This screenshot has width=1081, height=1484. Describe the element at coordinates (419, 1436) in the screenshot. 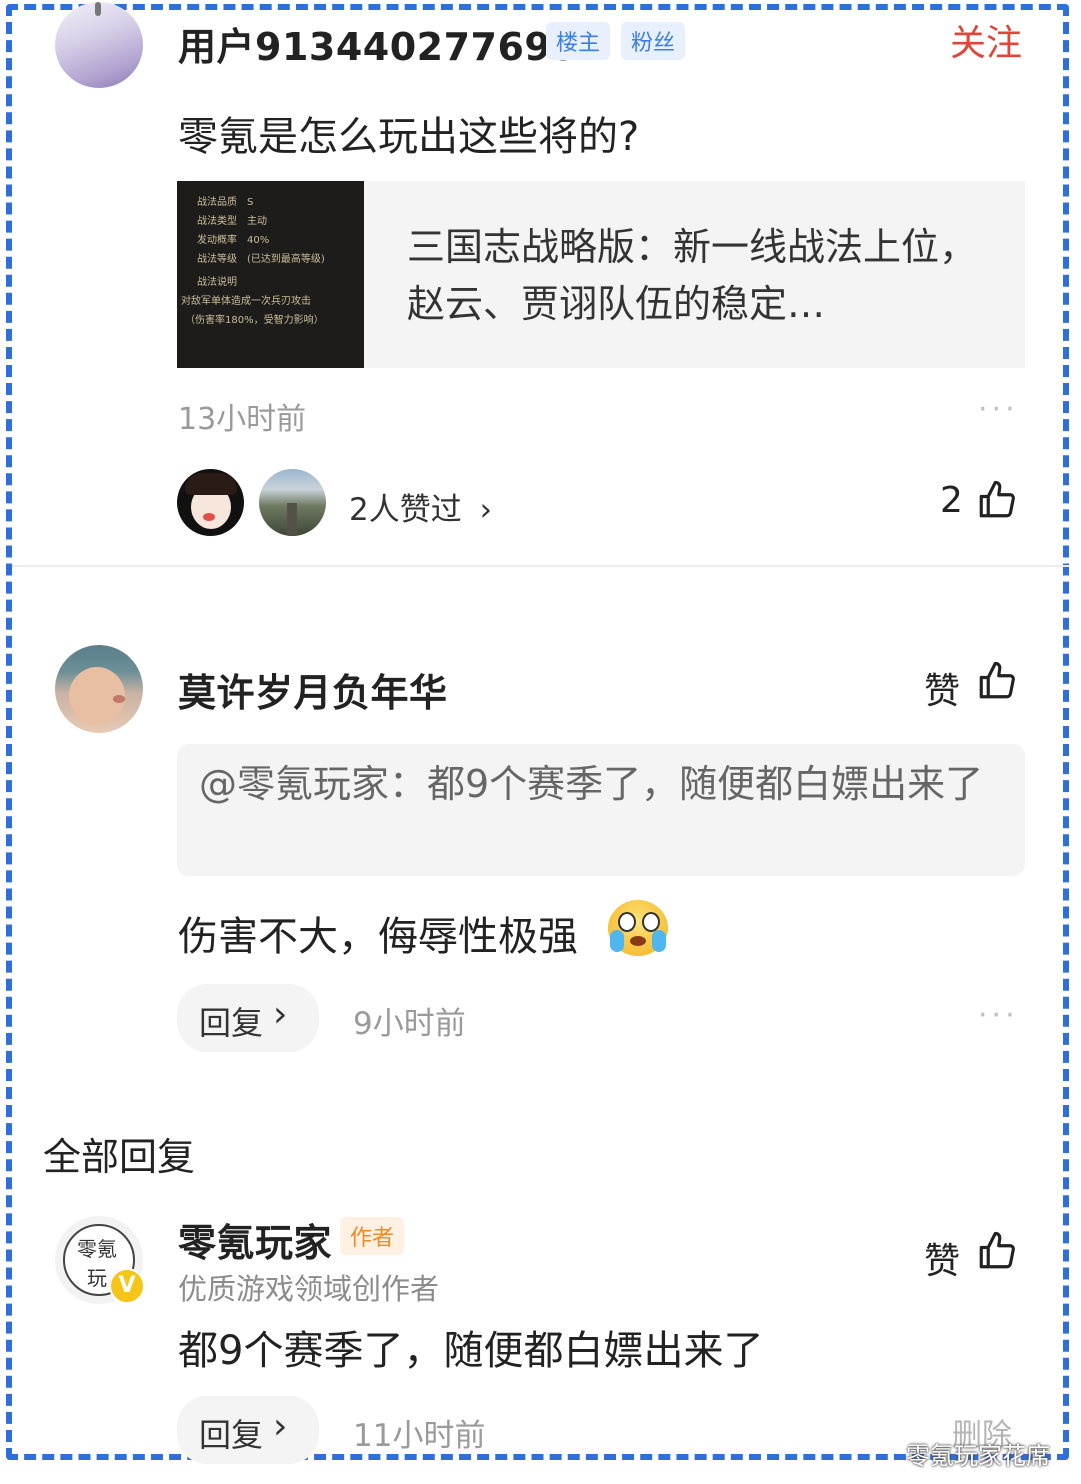

I see `reply-time: 11小时前` at that location.